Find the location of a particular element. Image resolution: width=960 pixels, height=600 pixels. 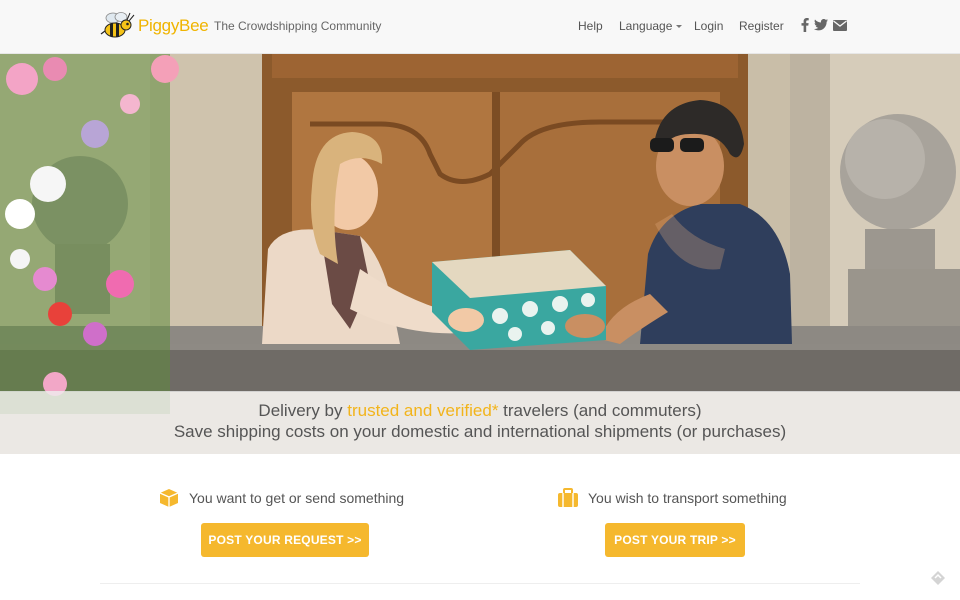

envelope-icon is located at coordinates (840, 25).